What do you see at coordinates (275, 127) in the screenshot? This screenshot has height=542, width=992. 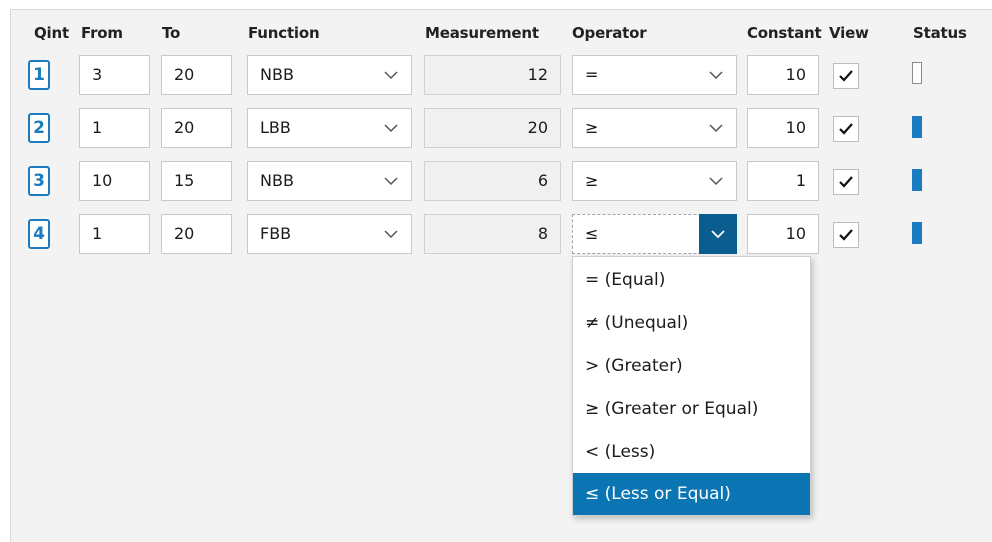 I see `function-value: LBB` at bounding box center [275, 127].